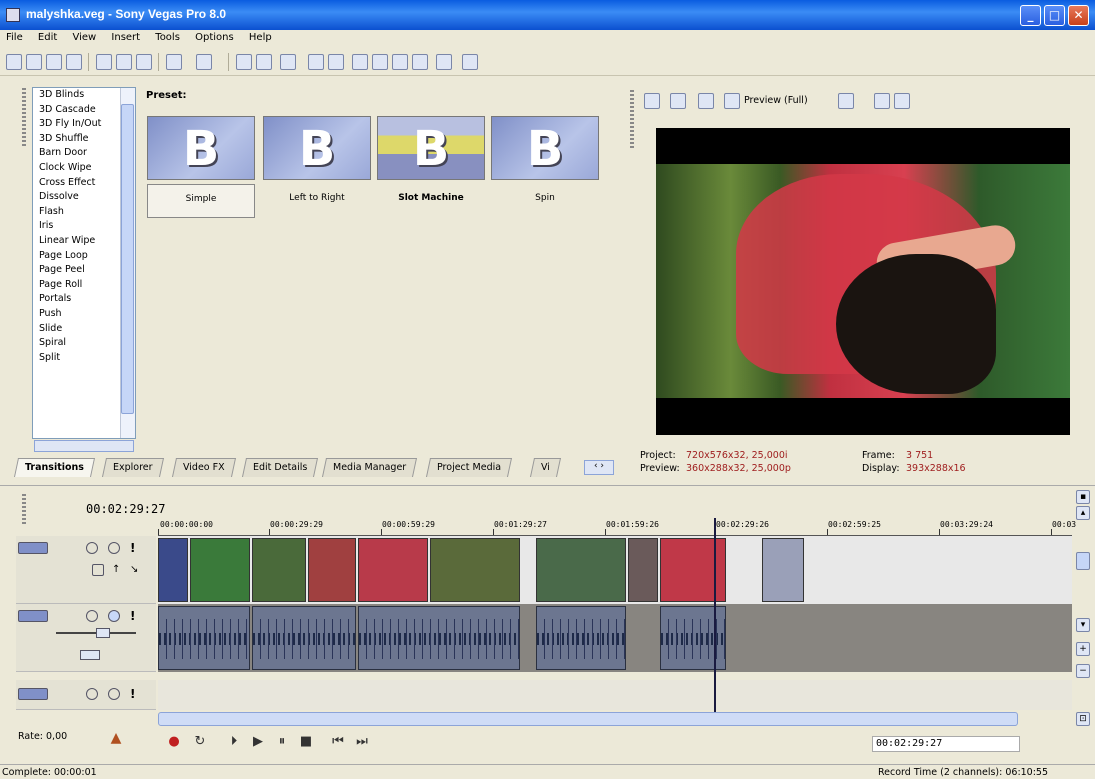 Image resolution: width=1095 pixels, height=779 pixels. I want to click on tab-project-media: Project Media, so click(469, 467).